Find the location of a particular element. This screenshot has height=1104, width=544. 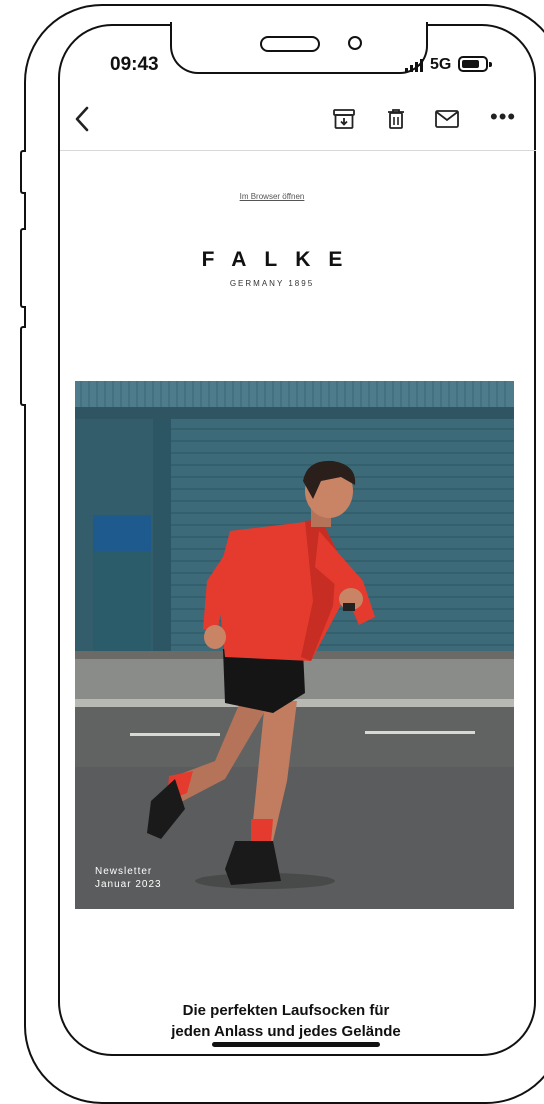

front-camera is located at coordinates (355, 43).